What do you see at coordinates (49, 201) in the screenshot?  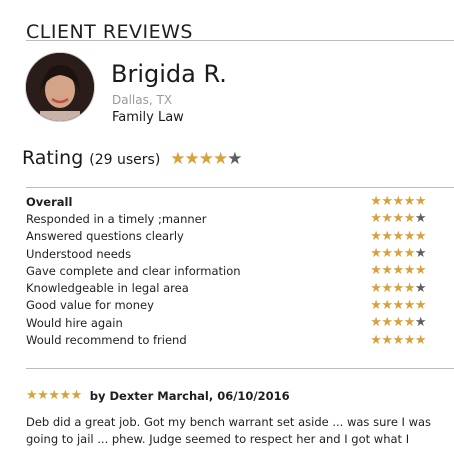 I see `criteria-label: Overall` at bounding box center [49, 201].